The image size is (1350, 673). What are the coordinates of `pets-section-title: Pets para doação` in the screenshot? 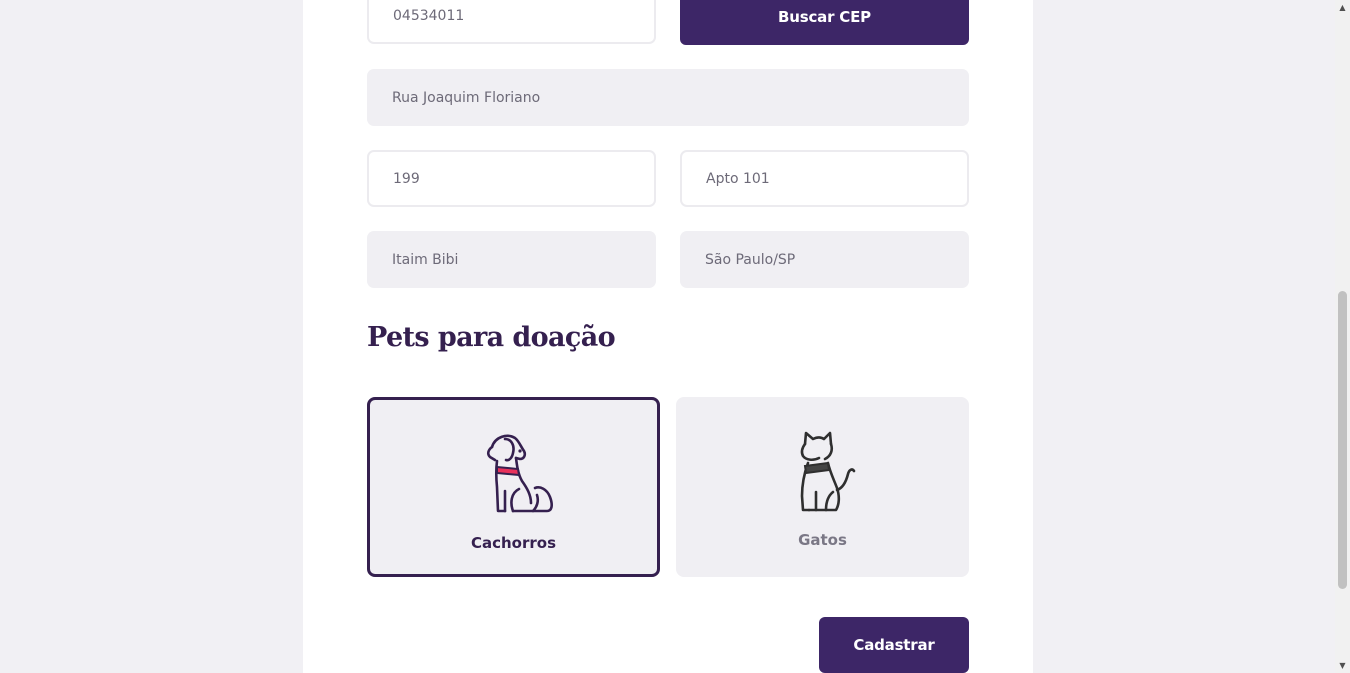 It's located at (491, 337).